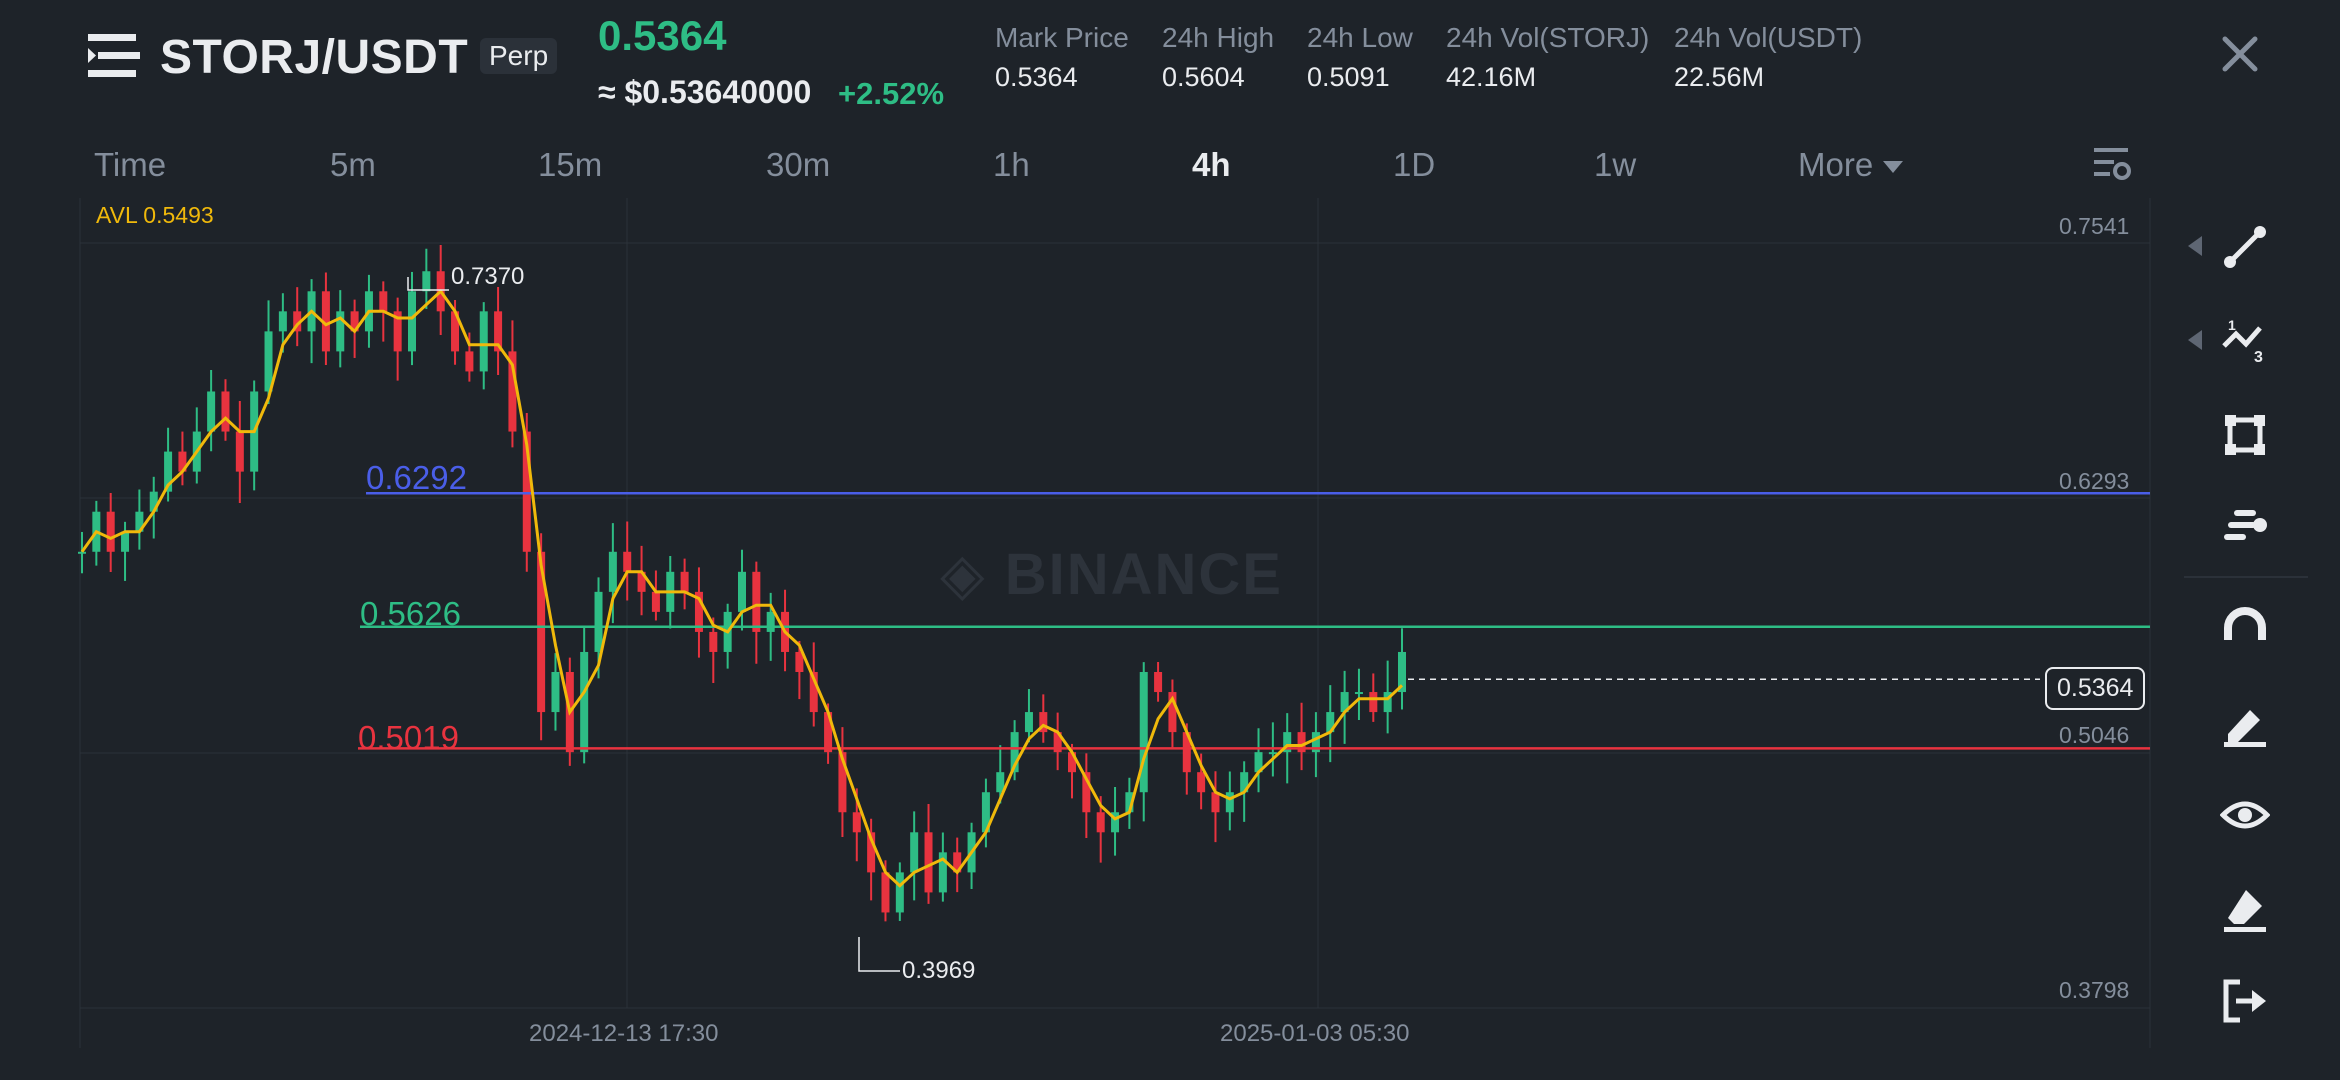 The image size is (2340, 1080). I want to click on low-marker-line, so click(879, 954).